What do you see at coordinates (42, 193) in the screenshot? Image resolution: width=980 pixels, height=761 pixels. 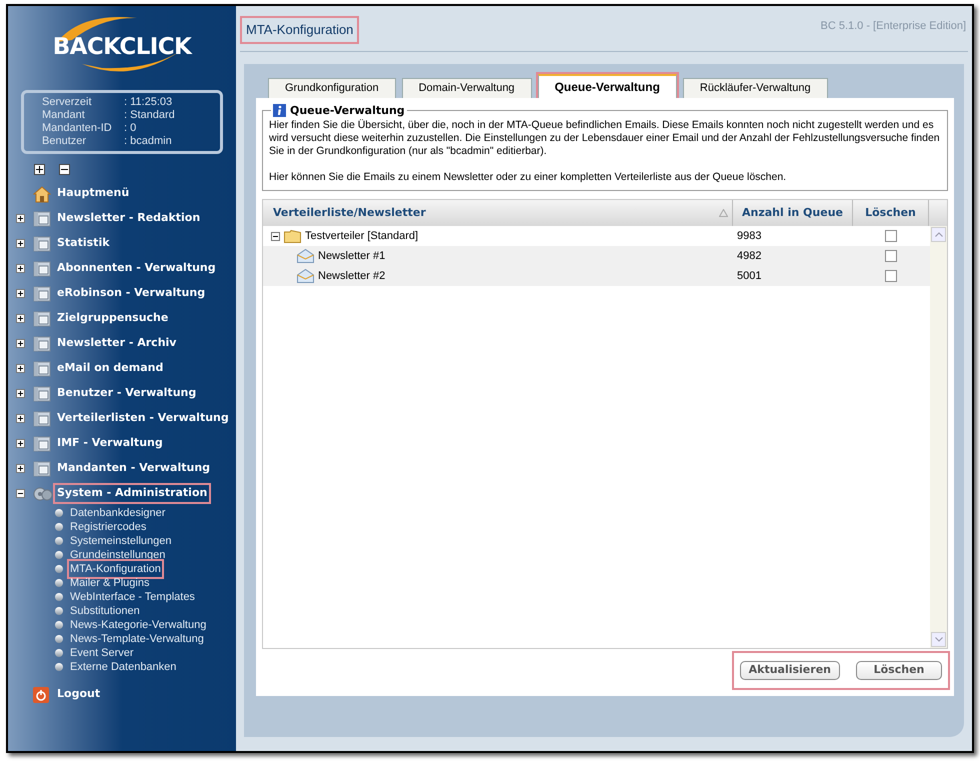 I see `house-icon` at bounding box center [42, 193].